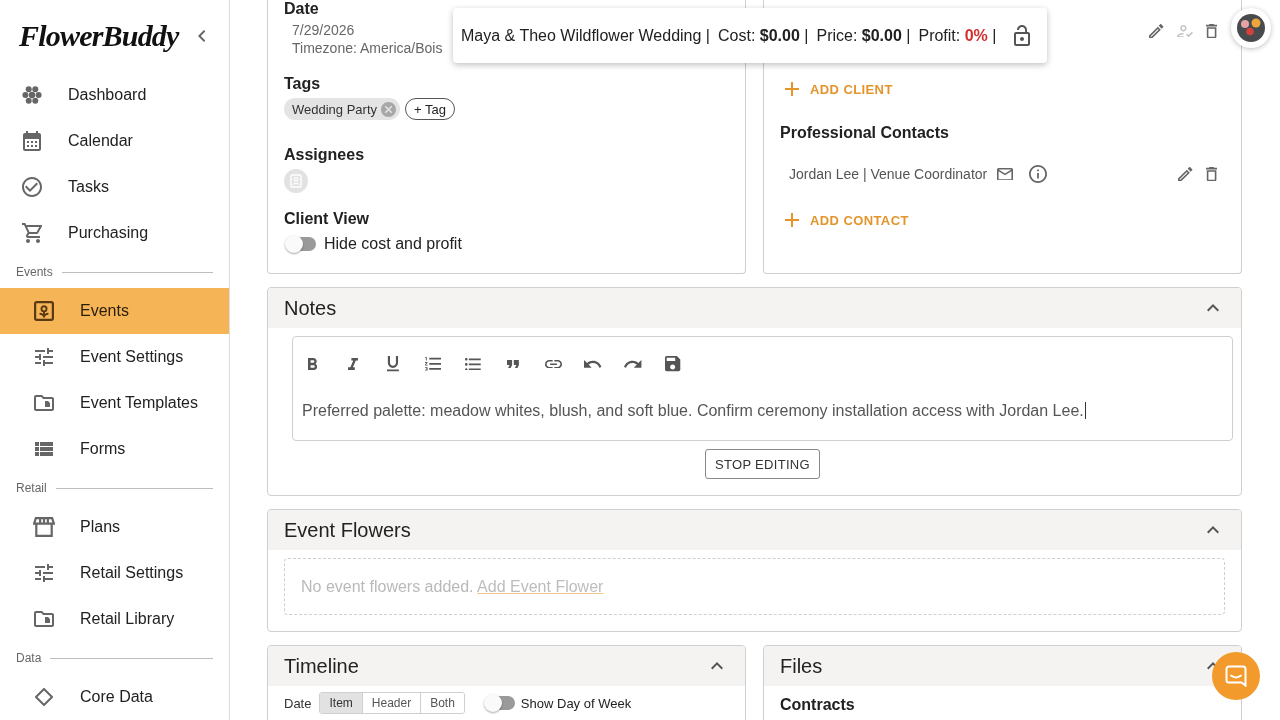  I want to click on card-title: Files, so click(801, 666).